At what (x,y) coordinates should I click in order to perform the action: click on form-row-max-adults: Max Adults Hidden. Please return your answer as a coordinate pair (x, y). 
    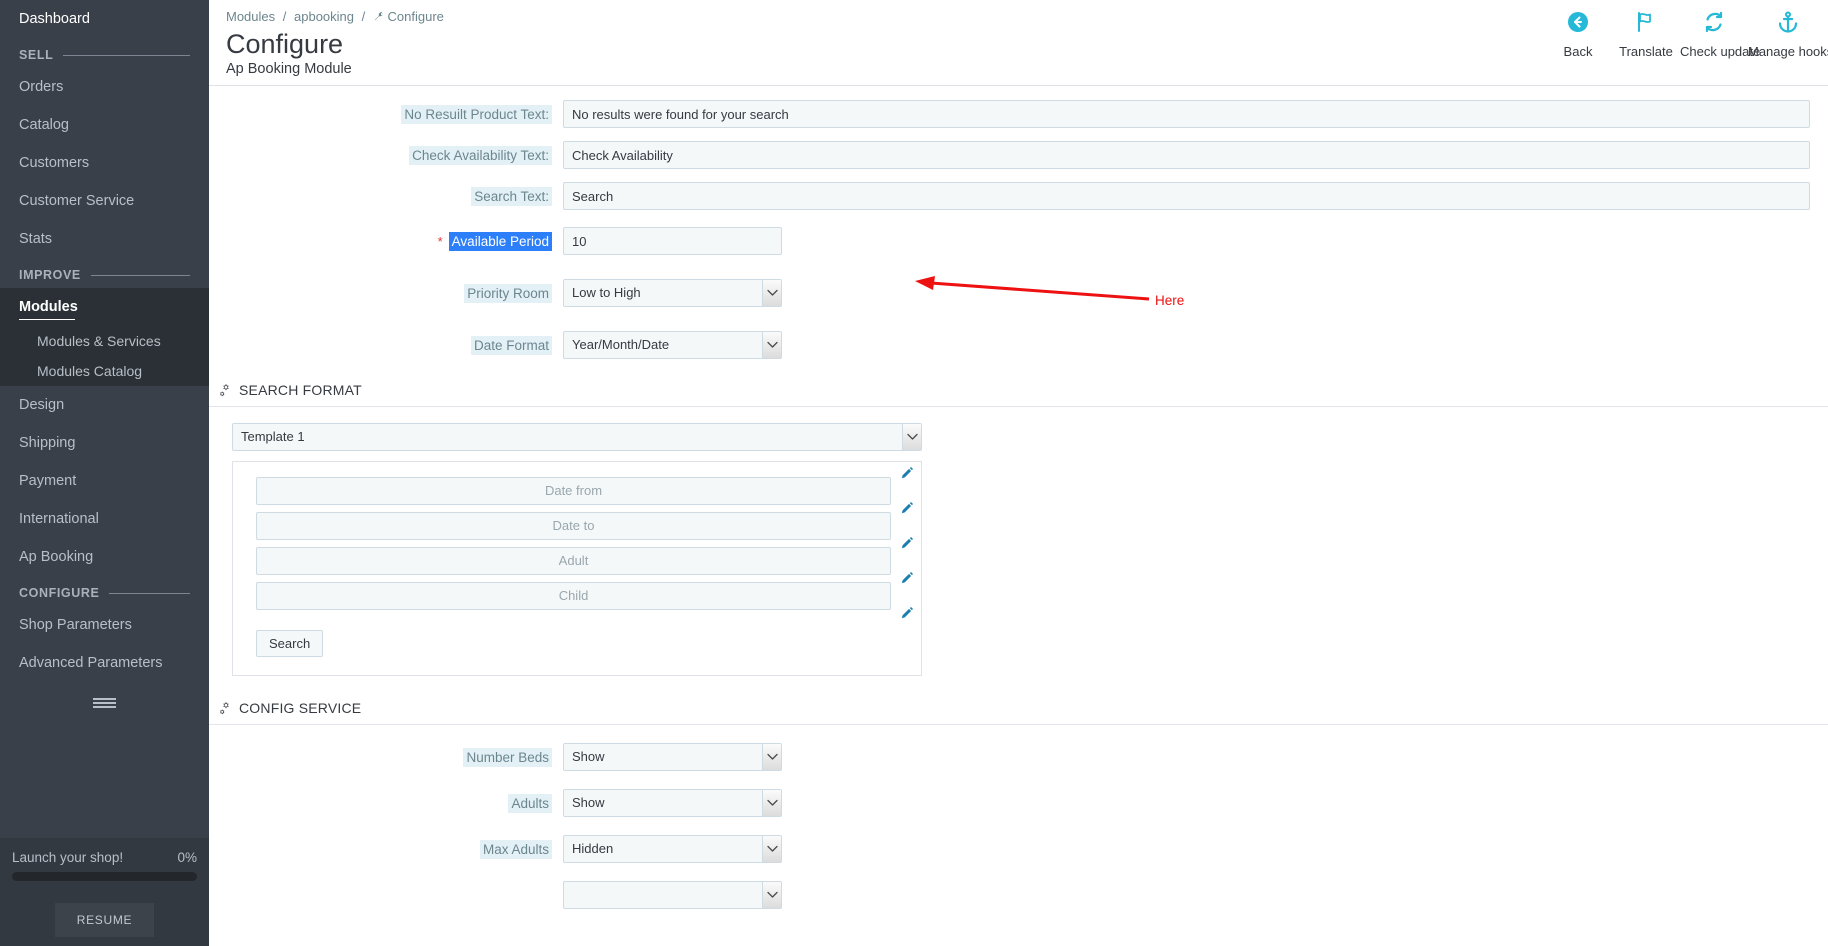
    Looking at the image, I should click on (1018, 849).